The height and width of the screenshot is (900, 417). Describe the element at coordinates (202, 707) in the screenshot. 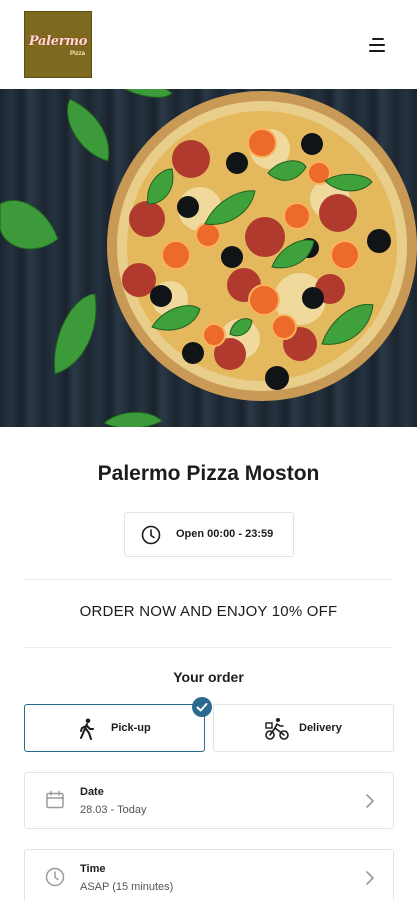

I see `selected-check-icon` at that location.